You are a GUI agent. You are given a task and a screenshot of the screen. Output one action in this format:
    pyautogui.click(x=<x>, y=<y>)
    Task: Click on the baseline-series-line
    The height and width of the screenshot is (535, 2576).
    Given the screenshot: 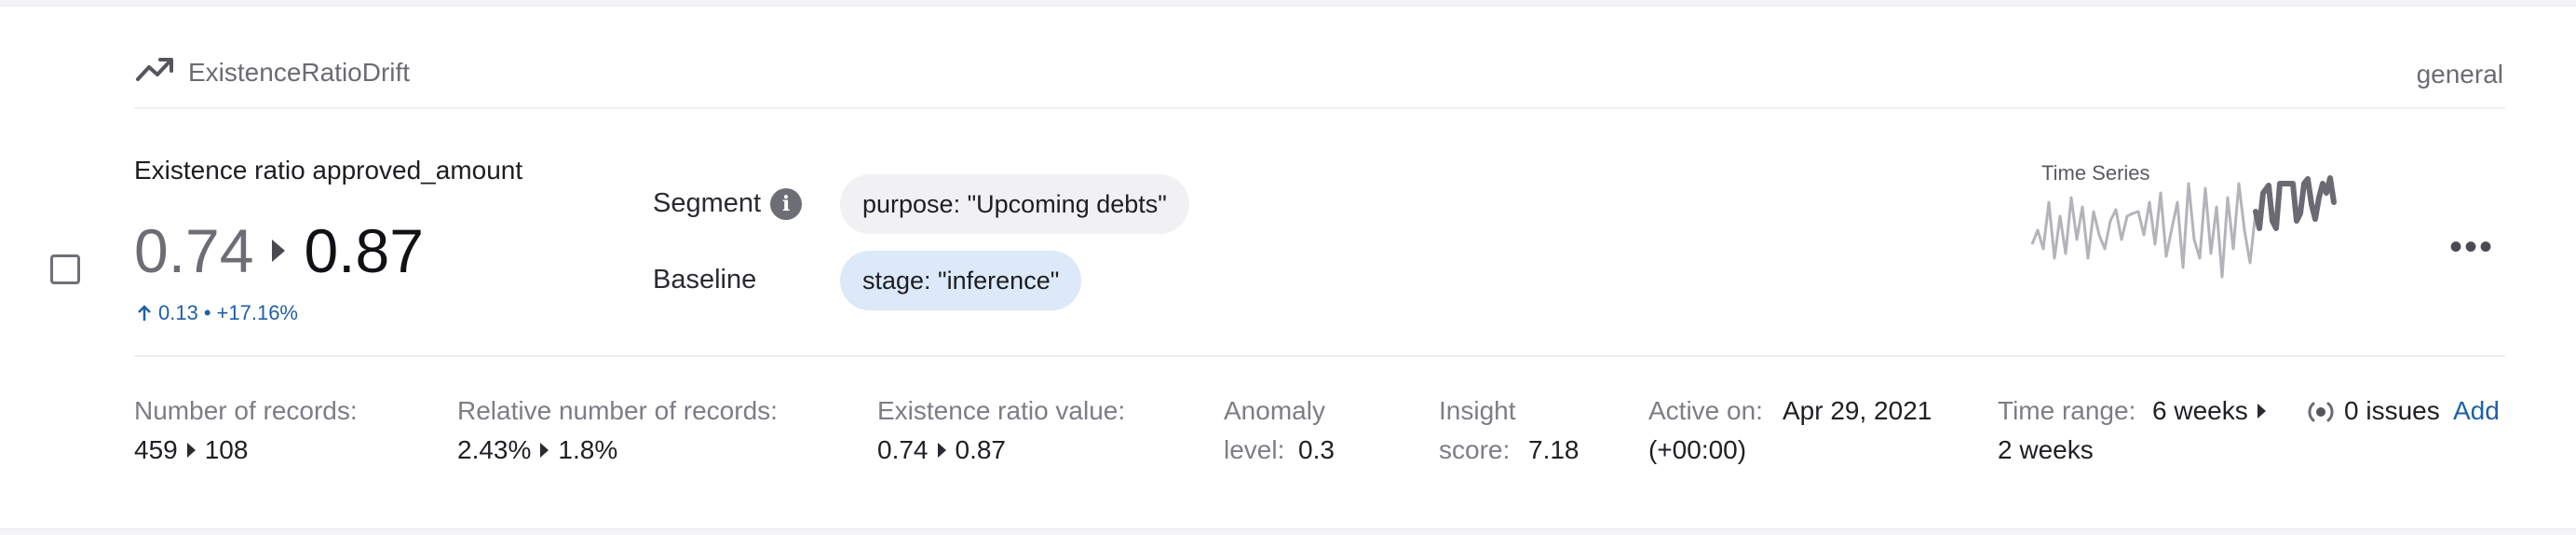 What is the action you would take?
    pyautogui.click(x=2143, y=230)
    